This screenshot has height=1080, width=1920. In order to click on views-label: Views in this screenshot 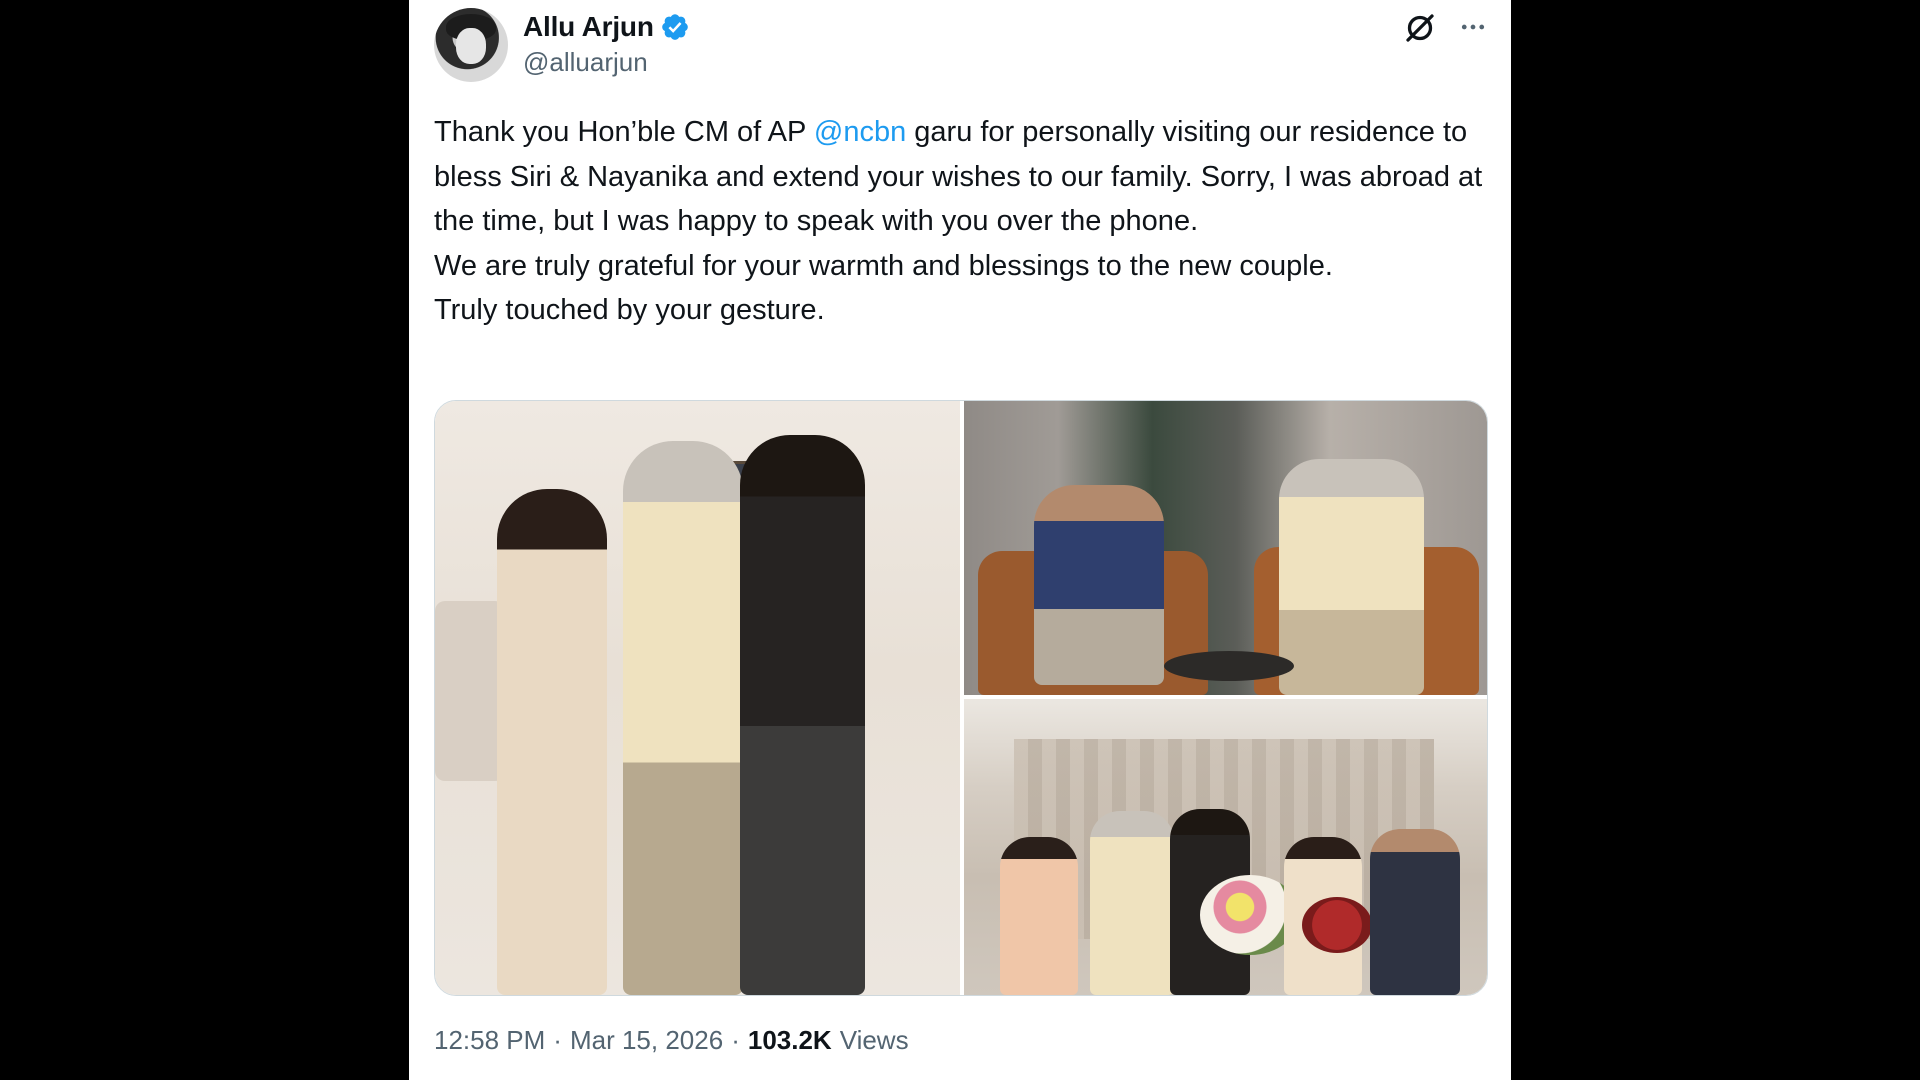, I will do `click(874, 1040)`.